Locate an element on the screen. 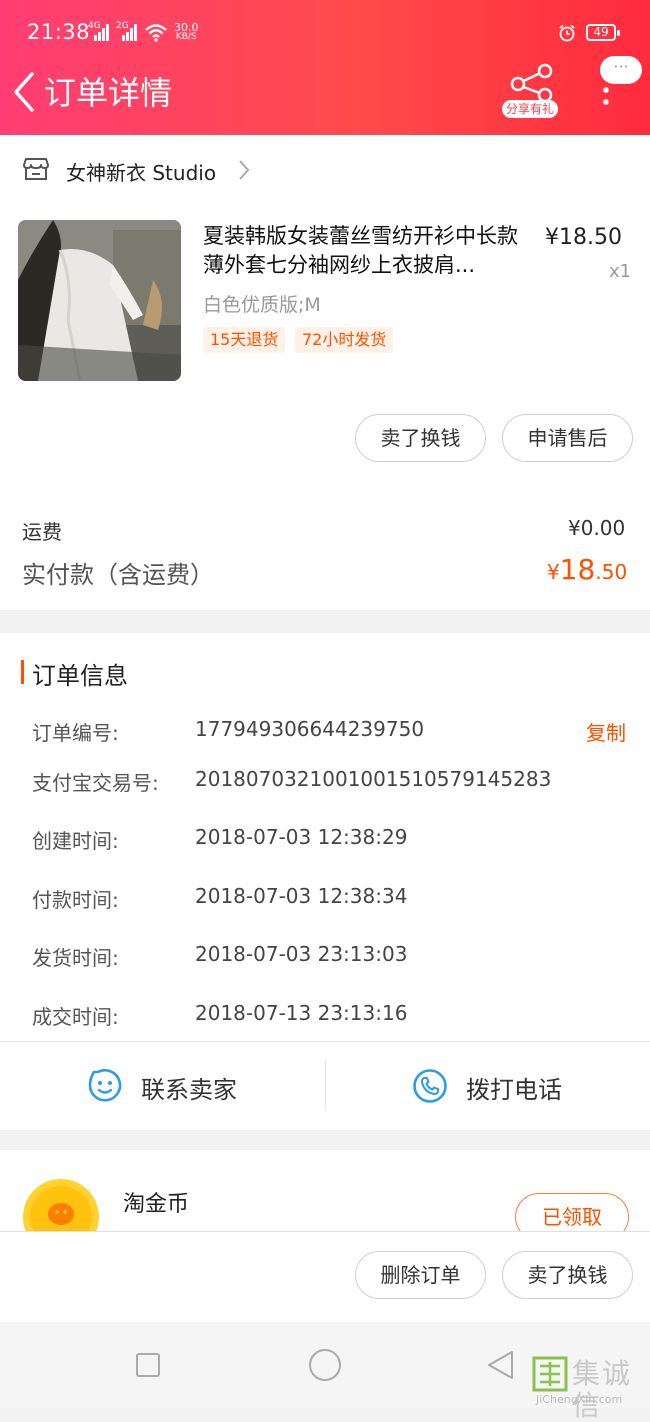  shop-name: 女神新衣 Studio is located at coordinates (141, 173).